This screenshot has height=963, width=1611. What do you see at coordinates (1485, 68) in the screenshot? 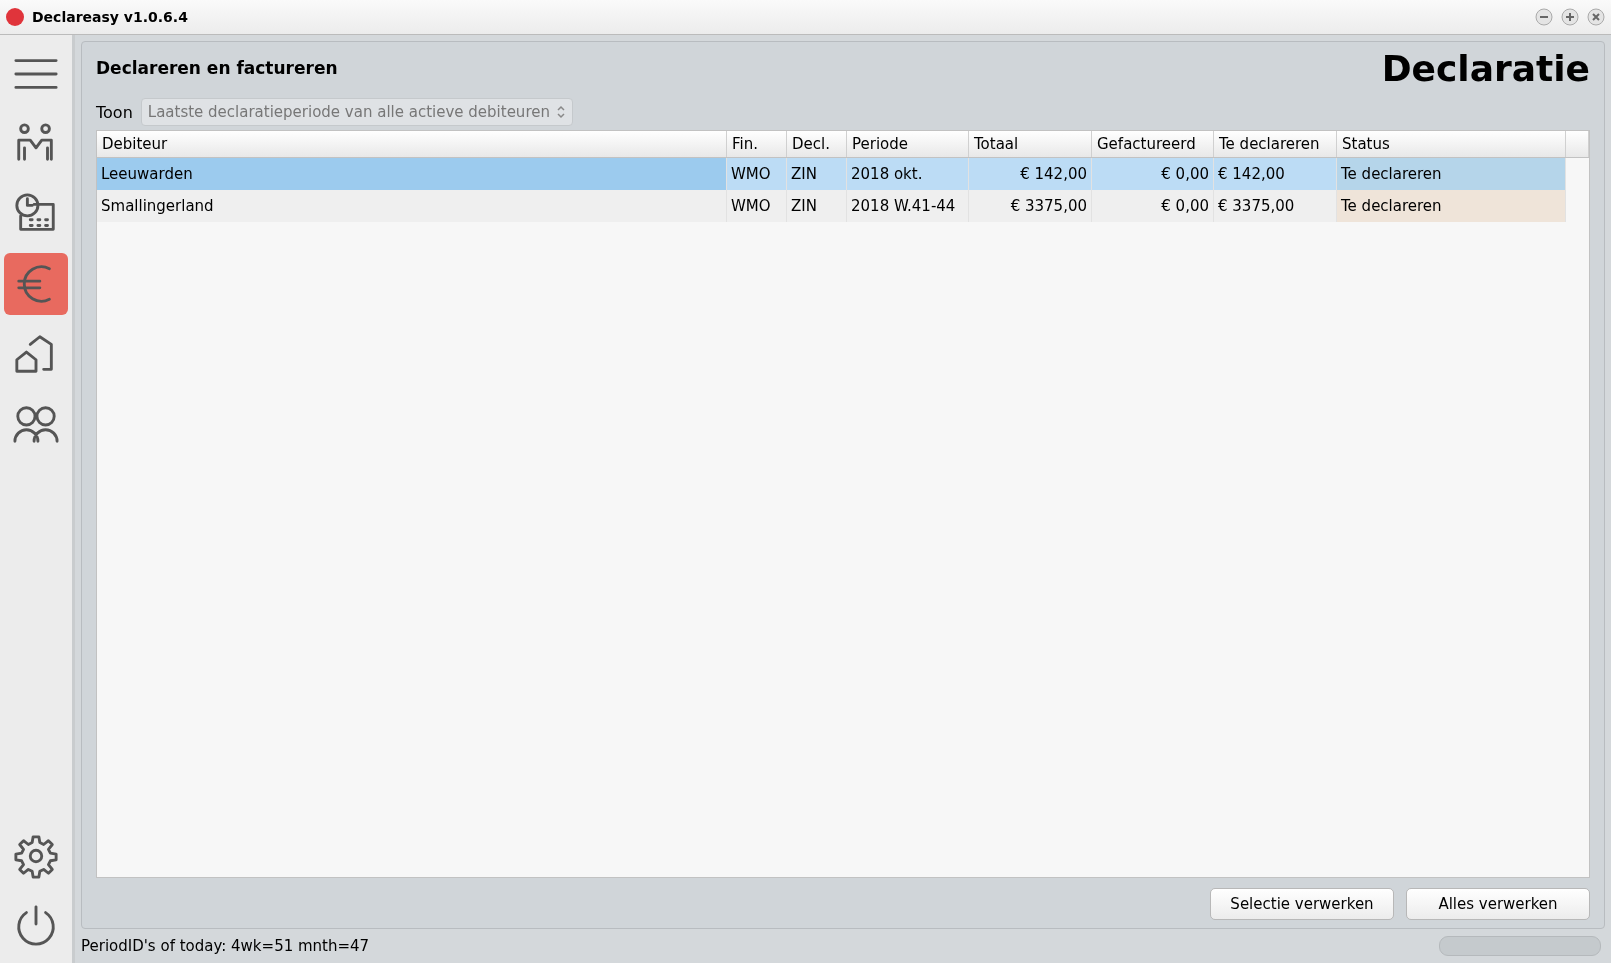
I see `page-title: Declaratie` at bounding box center [1485, 68].